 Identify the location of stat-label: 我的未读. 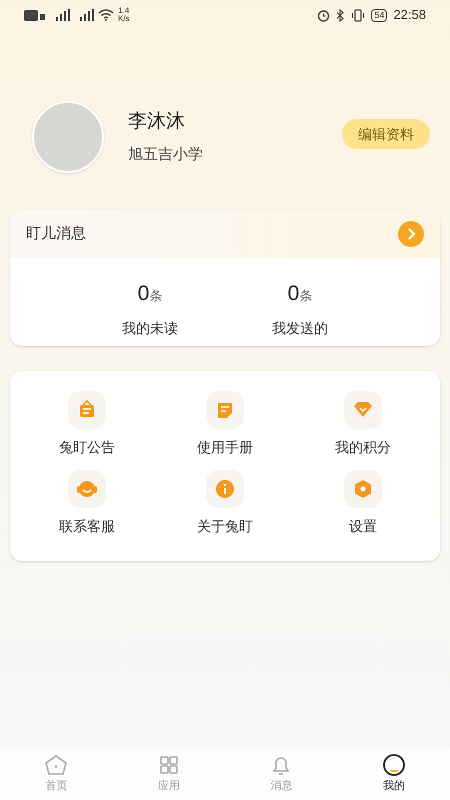
(150, 328).